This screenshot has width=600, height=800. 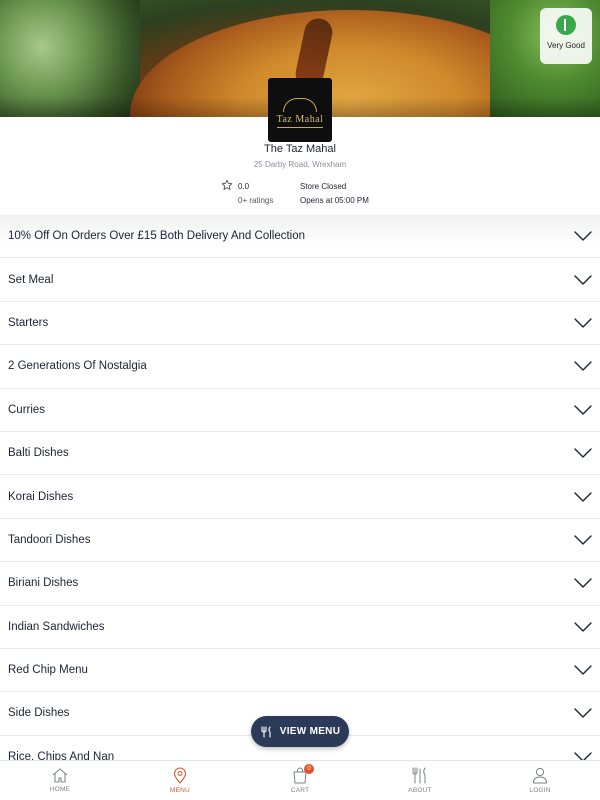 I want to click on user-icon, so click(x=540, y=775).